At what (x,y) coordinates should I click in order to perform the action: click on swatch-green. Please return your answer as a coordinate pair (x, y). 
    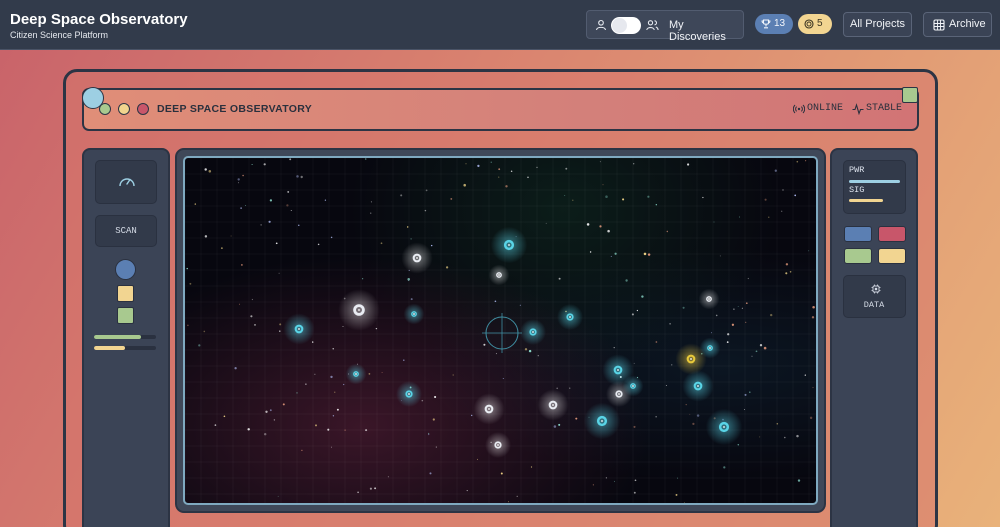
    Looking at the image, I should click on (858, 256).